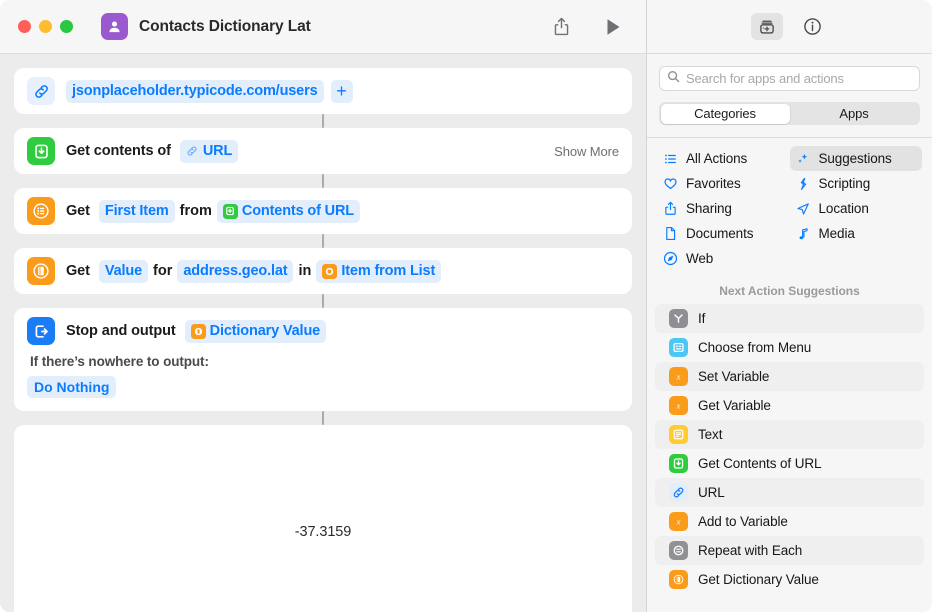  Describe the element at coordinates (854, 114) in the screenshot. I see `tab-apps: Apps` at that location.